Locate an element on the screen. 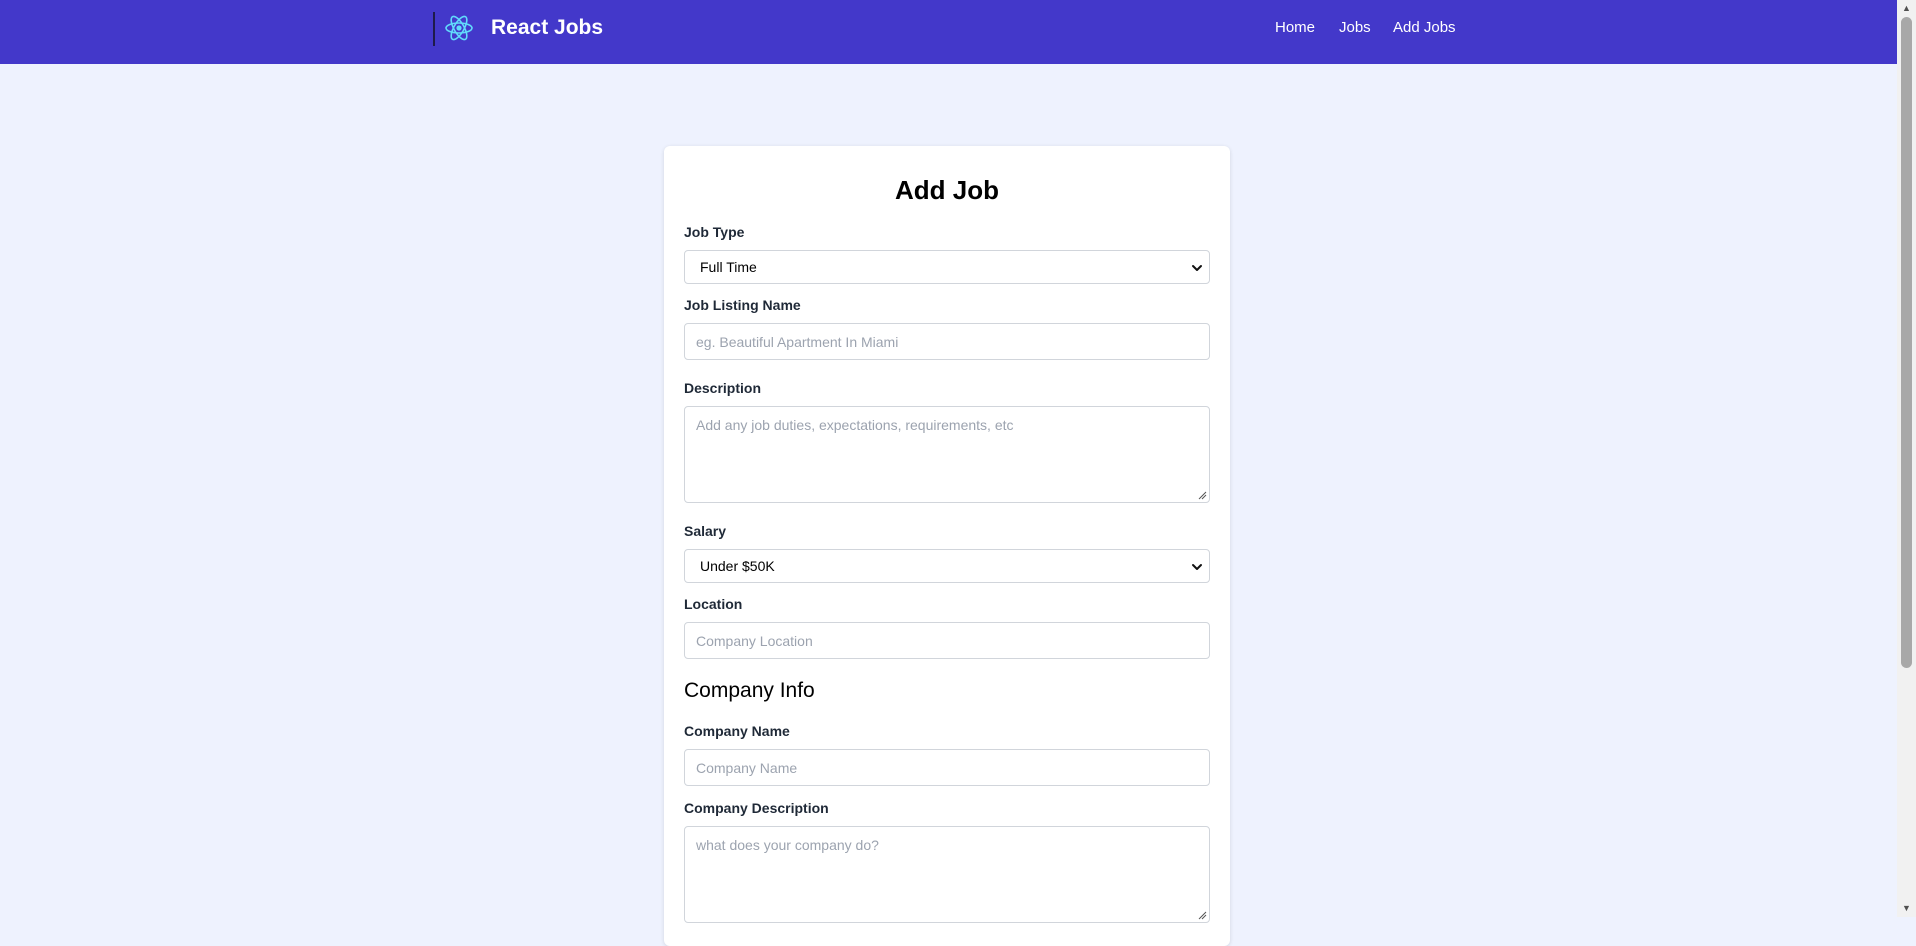 Image resolution: width=1916 pixels, height=946 pixels. scrollbar-thumb is located at coordinates (1906, 342).